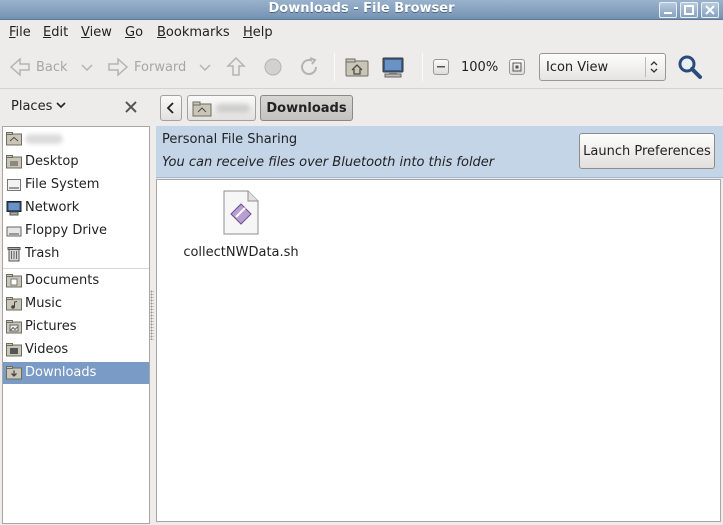 Image resolution: width=723 pixels, height=525 pixels. I want to click on search-button, so click(690, 67).